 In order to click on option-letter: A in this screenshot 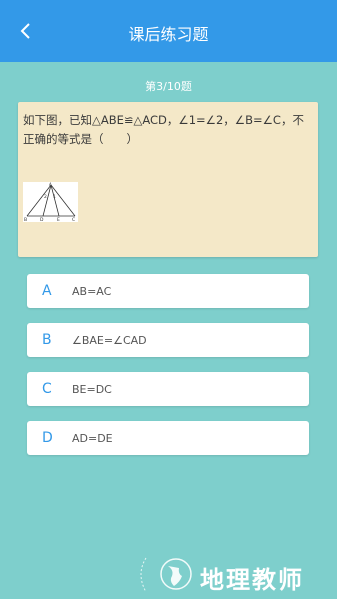, I will do `click(47, 291)`.